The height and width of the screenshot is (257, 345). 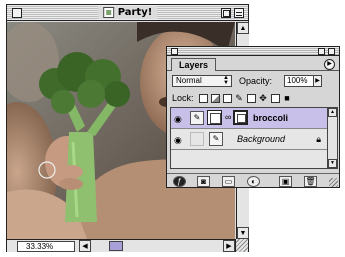 What do you see at coordinates (256, 81) in the screenshot?
I see `opacity-label: Opacity:` at bounding box center [256, 81].